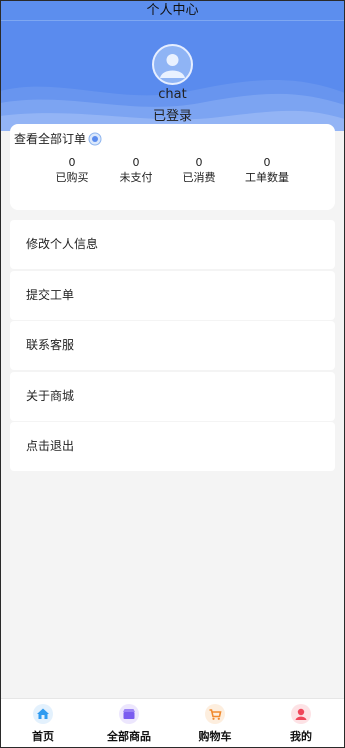 The image size is (345, 748). Describe the element at coordinates (172, 116) in the screenshot. I see `login-status: 已登录` at that location.